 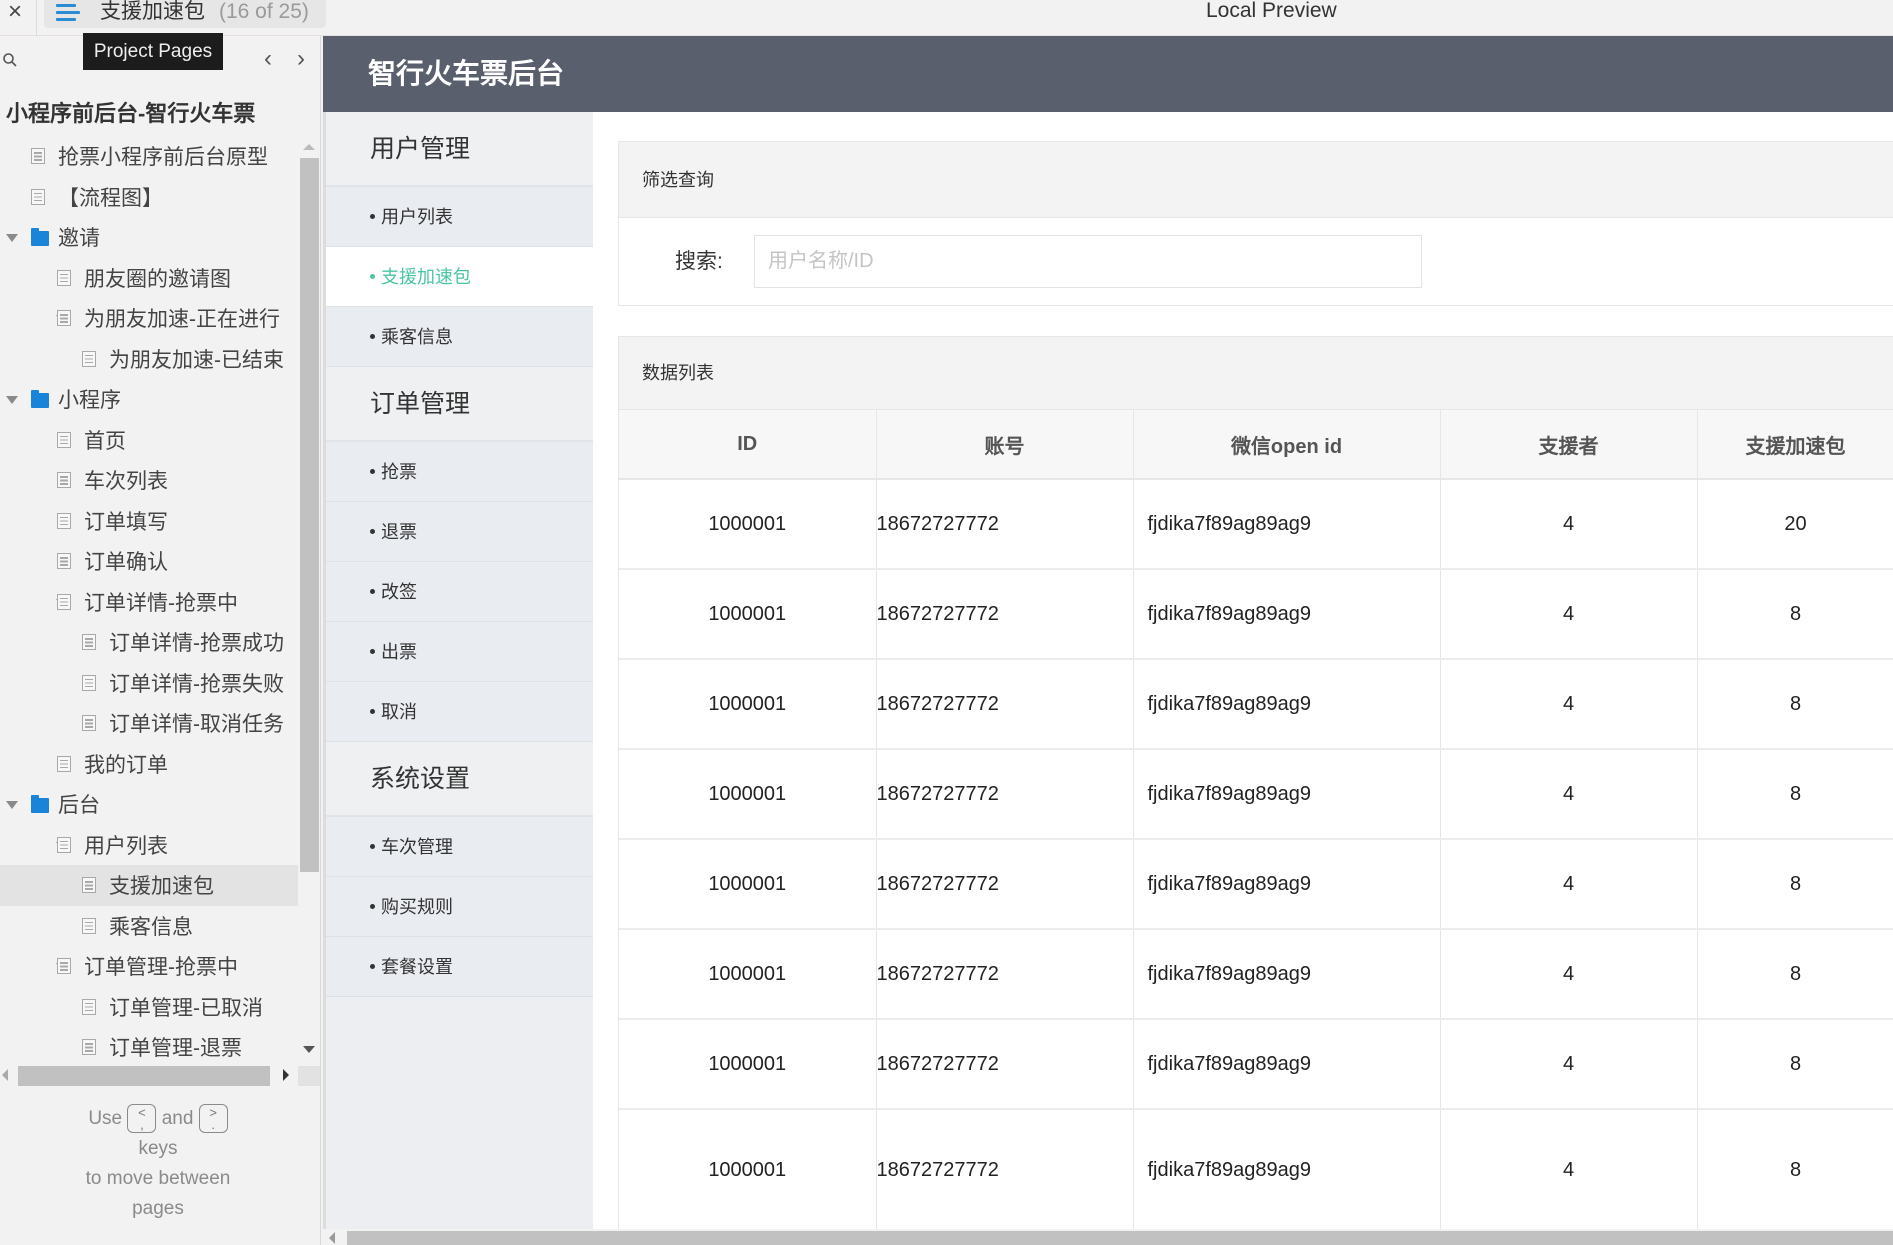 What do you see at coordinates (158, 1208) in the screenshot?
I see `hint-line3: pages` at bounding box center [158, 1208].